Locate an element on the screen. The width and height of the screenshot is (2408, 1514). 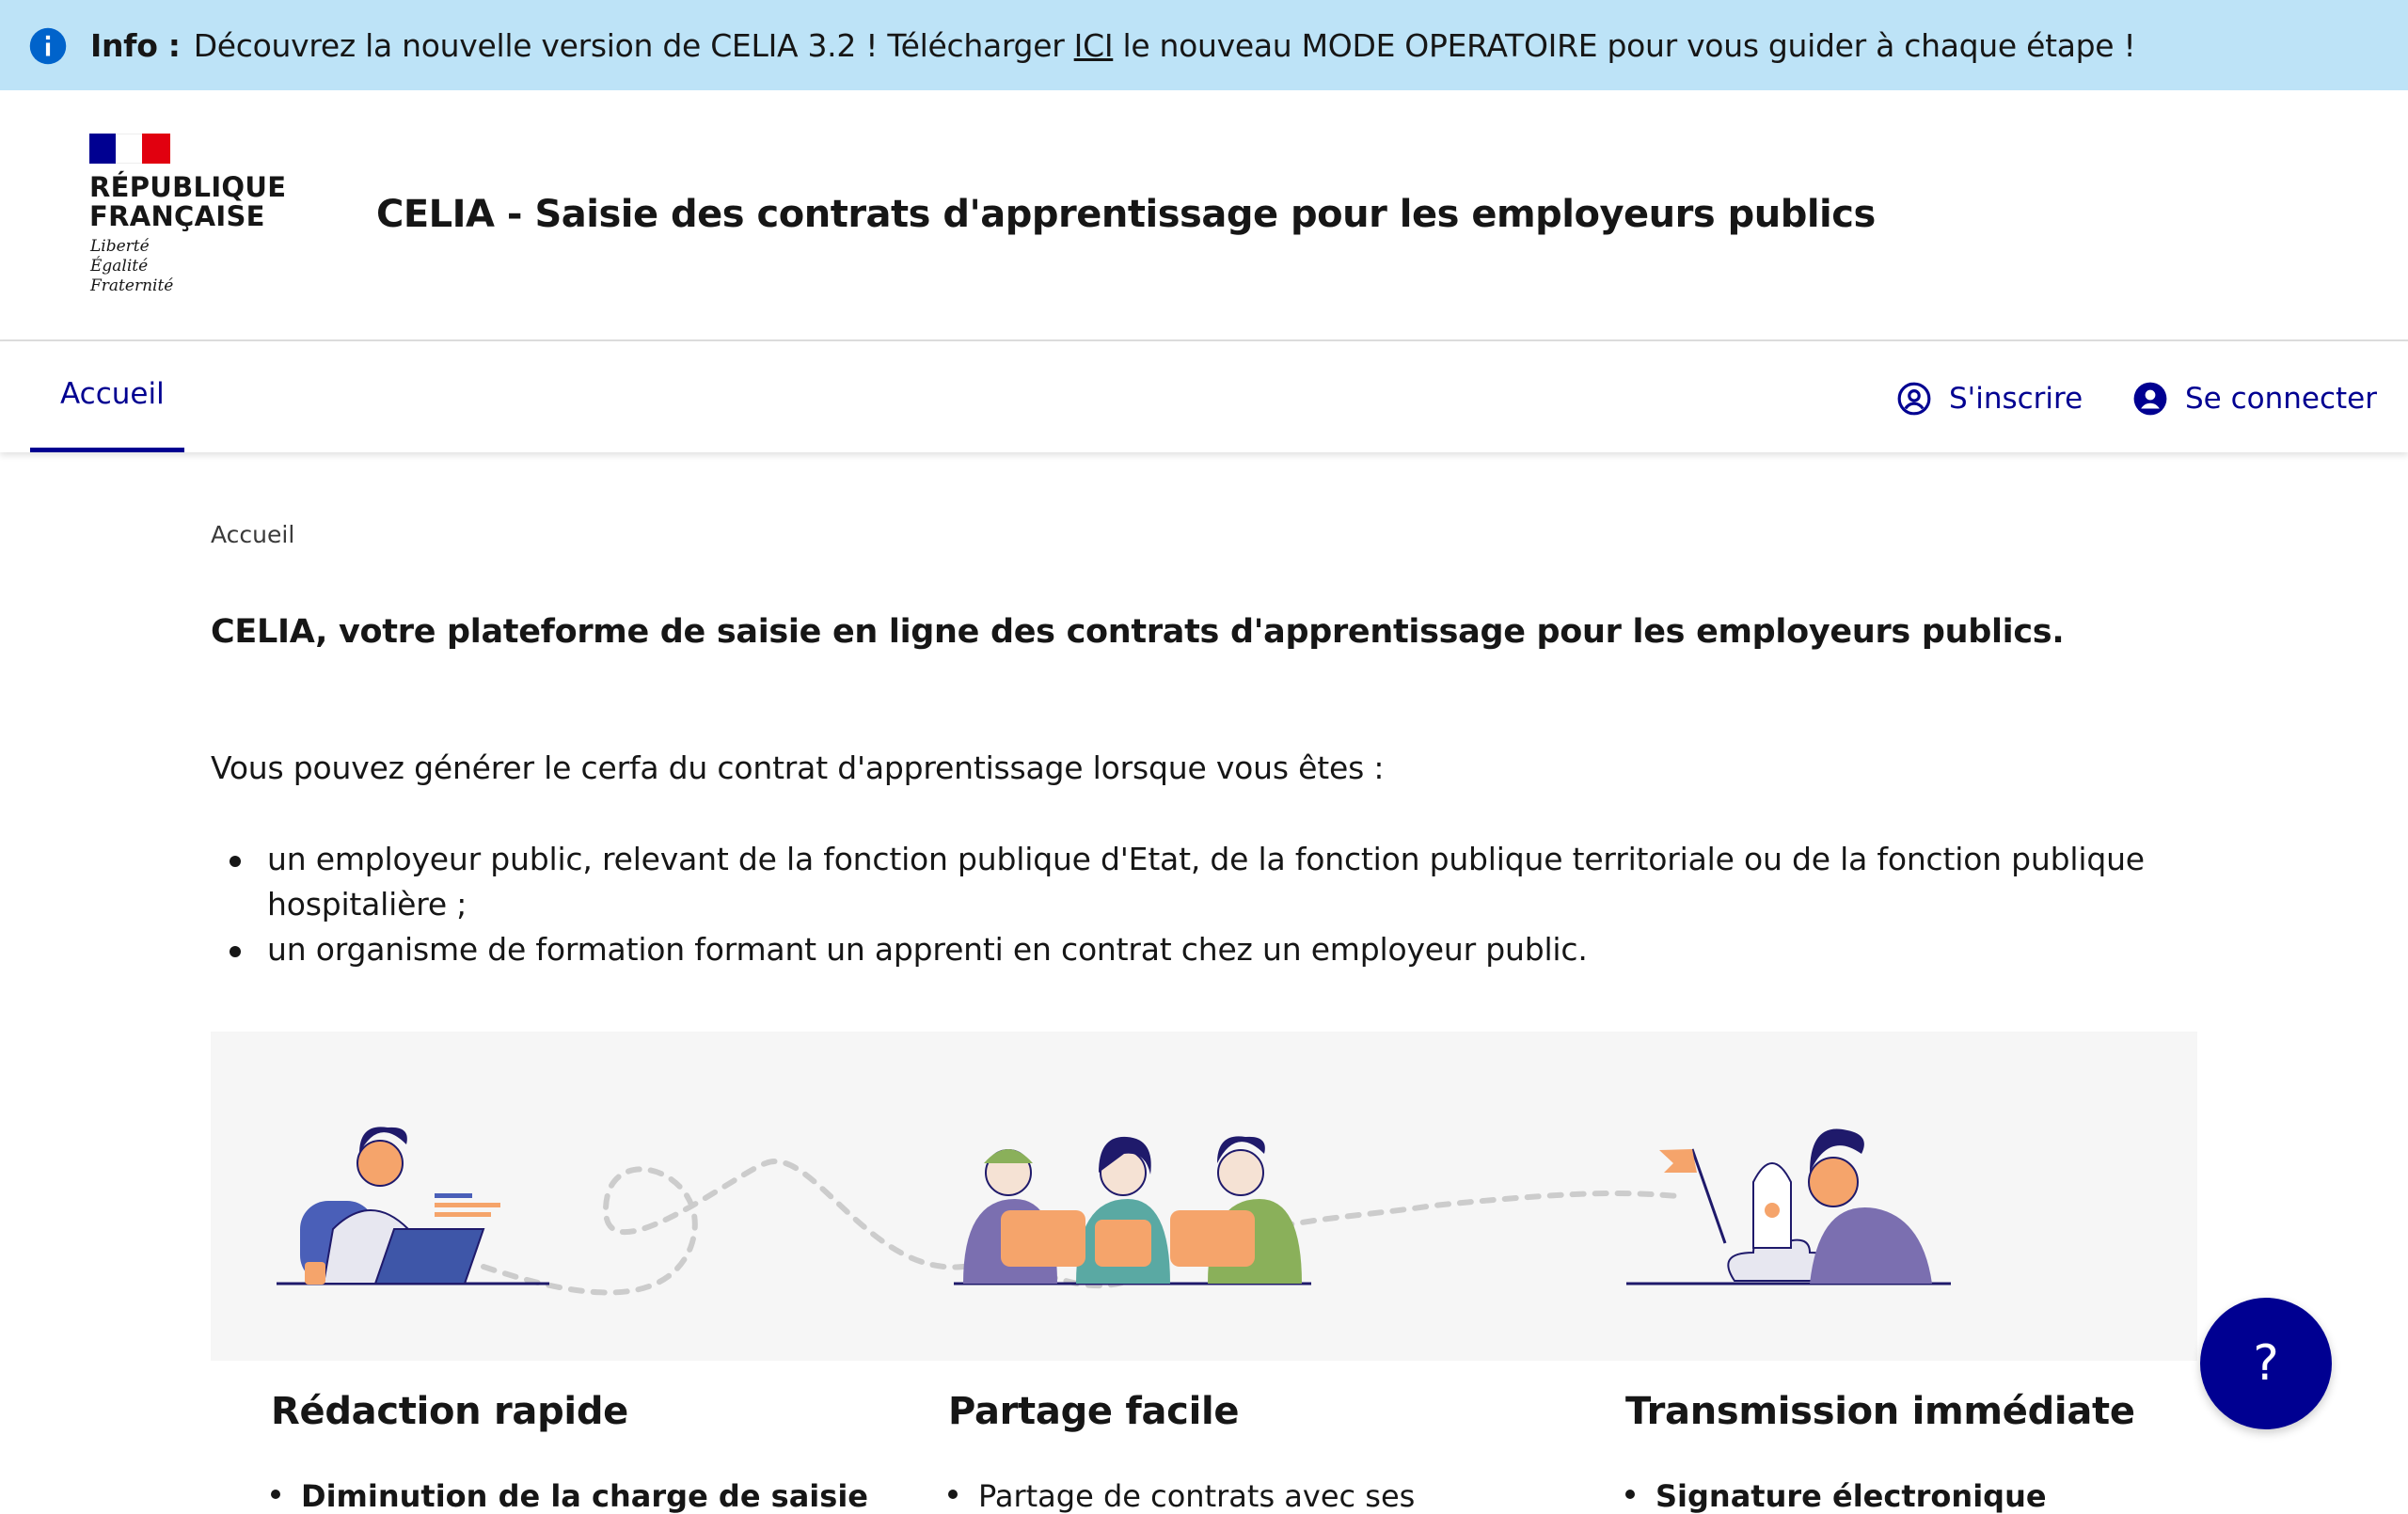
info-icon is located at coordinates (48, 46).